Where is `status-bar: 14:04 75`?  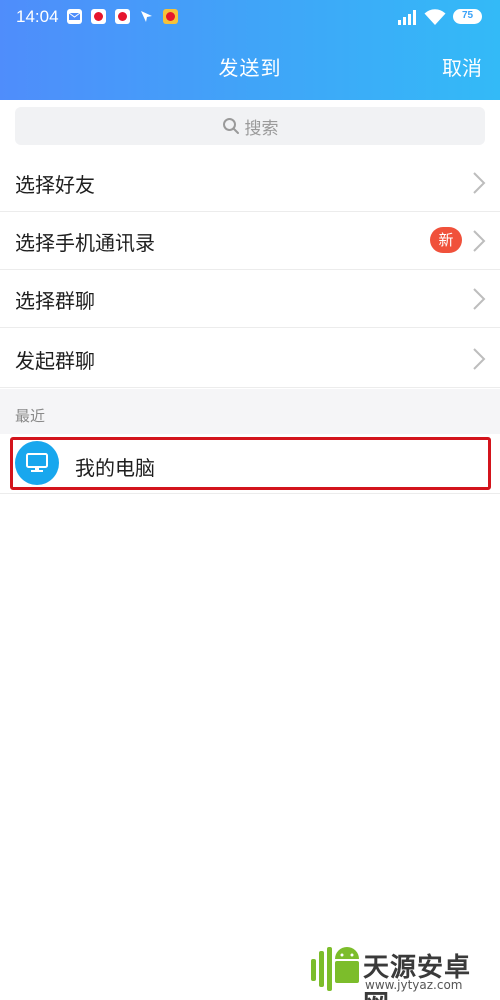 status-bar: 14:04 75 is located at coordinates (250, 18).